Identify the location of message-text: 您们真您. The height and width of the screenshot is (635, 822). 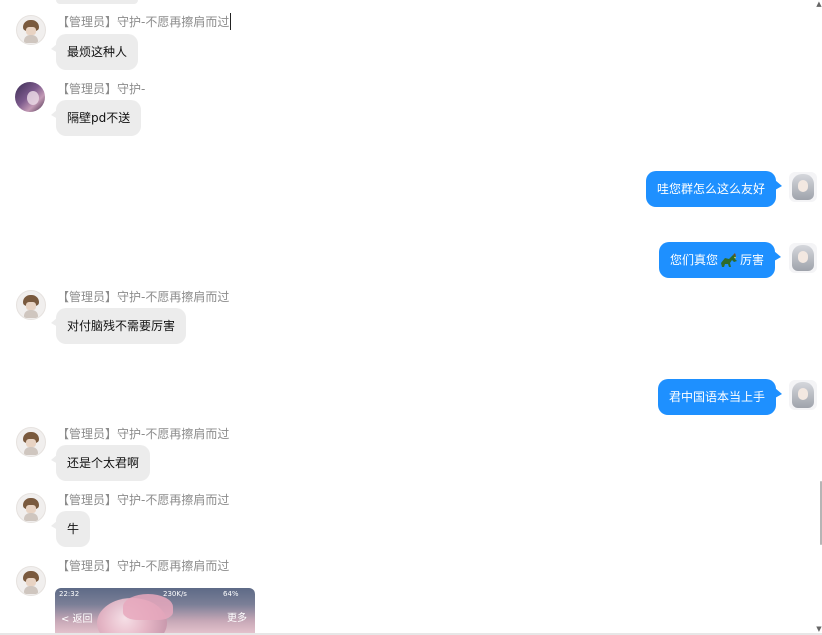
(694, 260).